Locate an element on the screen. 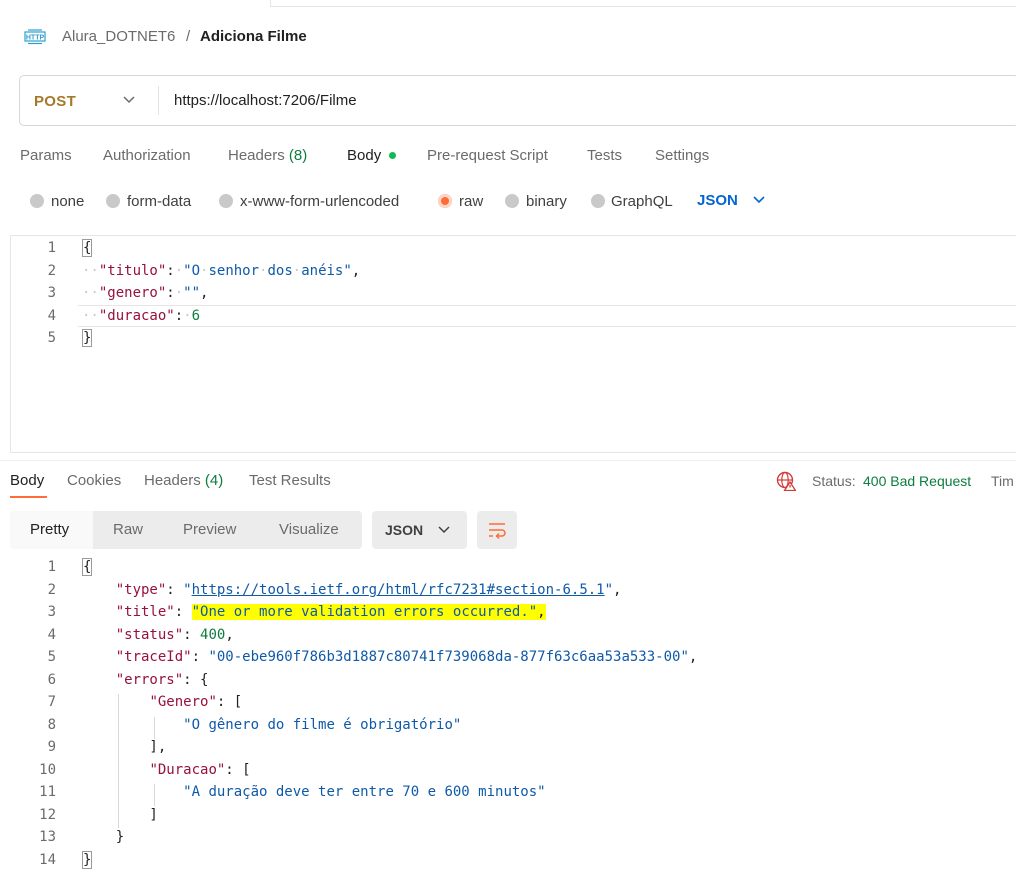  http-icon: HTTP is located at coordinates (35, 37).